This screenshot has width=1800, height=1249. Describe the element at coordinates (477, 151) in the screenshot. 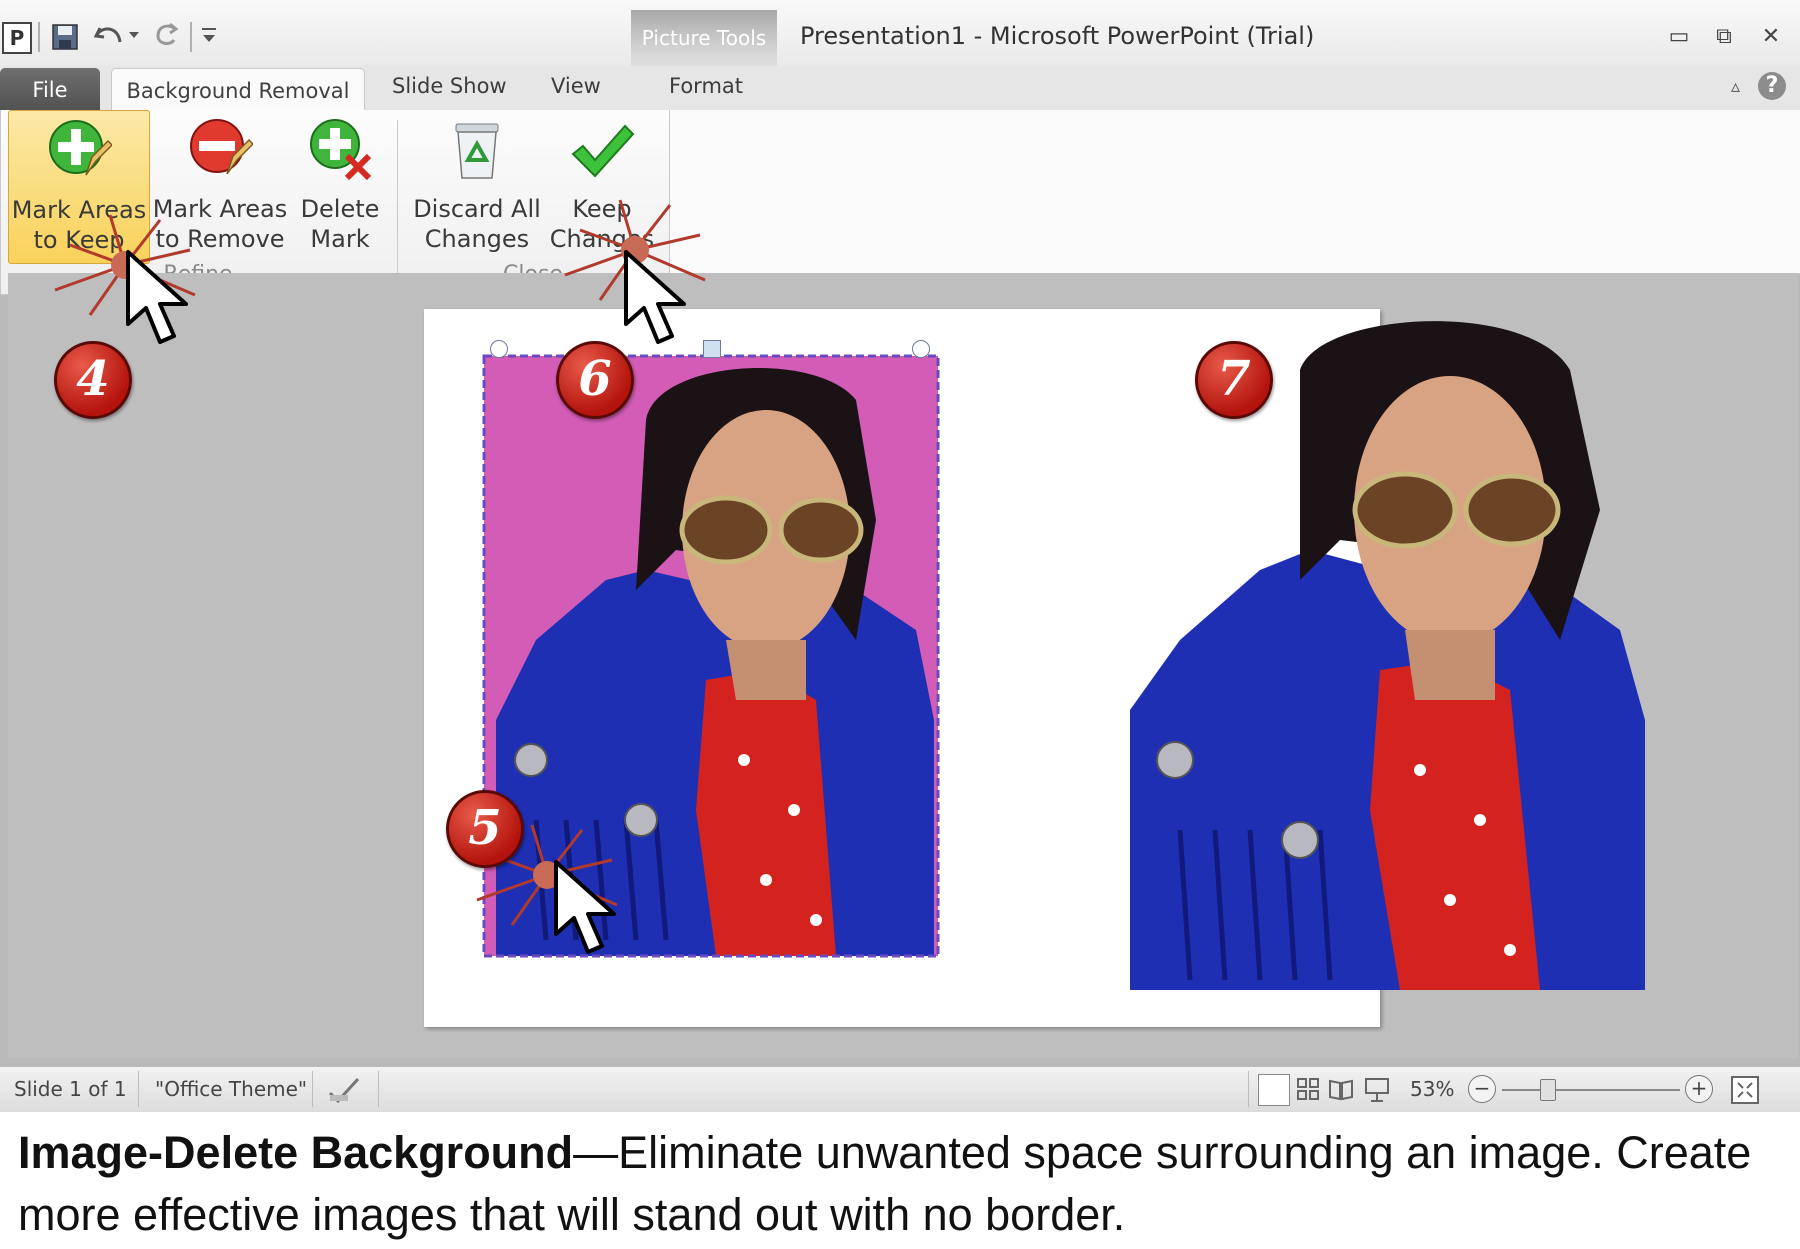

I see `recycle-bin-icon` at that location.